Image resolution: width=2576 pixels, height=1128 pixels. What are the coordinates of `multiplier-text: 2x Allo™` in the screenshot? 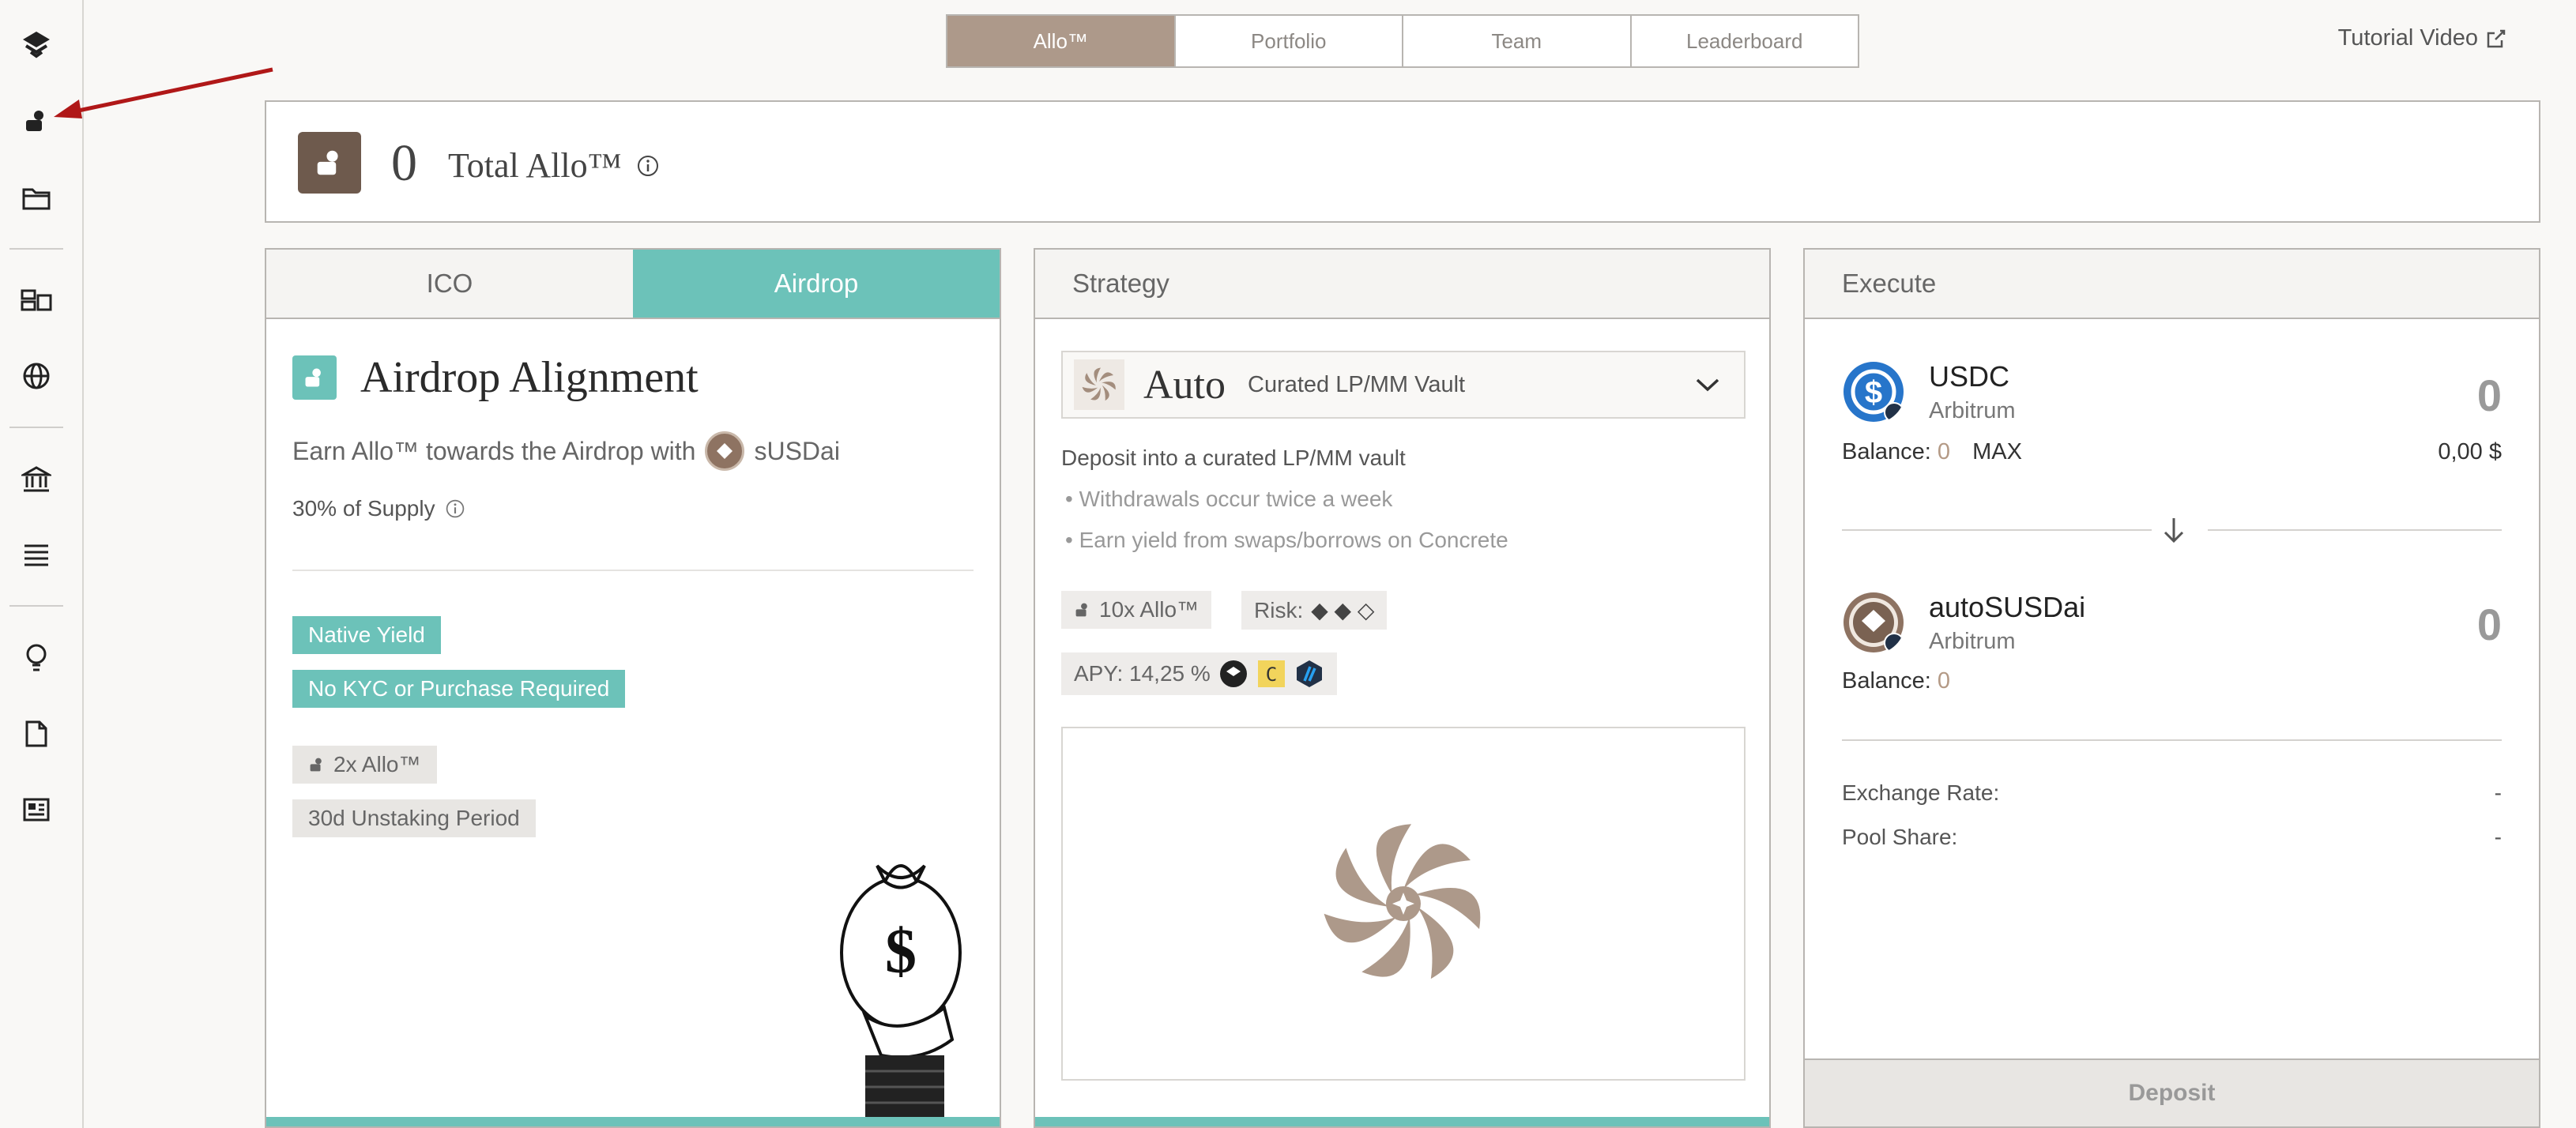 It's located at (377, 764).